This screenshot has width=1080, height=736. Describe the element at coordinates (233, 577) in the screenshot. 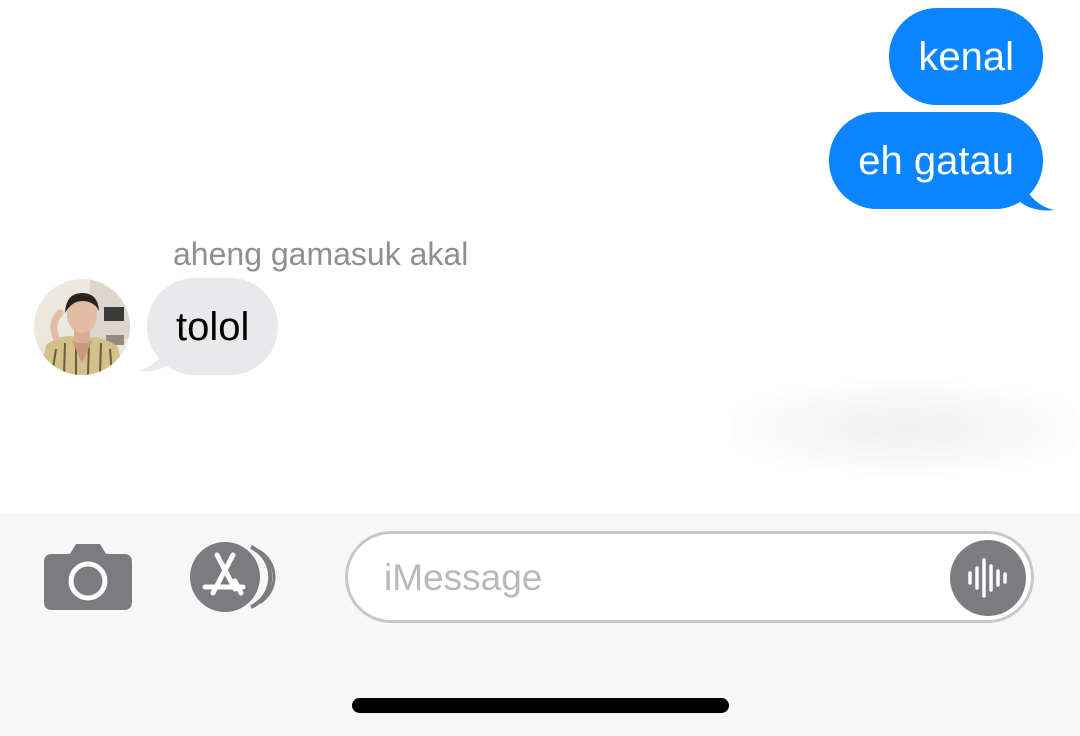

I see `app-store-icon` at that location.